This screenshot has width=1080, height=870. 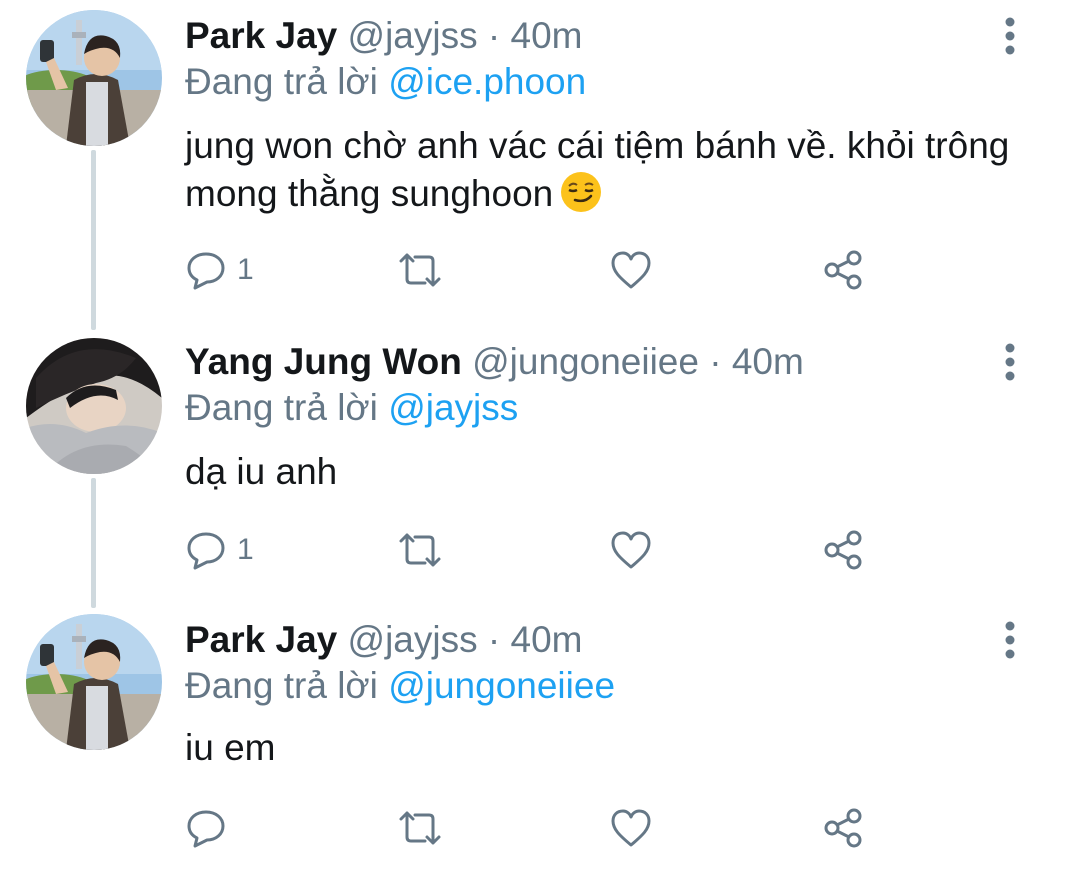 I want to click on tweet-body: iu em, so click(x=230, y=747).